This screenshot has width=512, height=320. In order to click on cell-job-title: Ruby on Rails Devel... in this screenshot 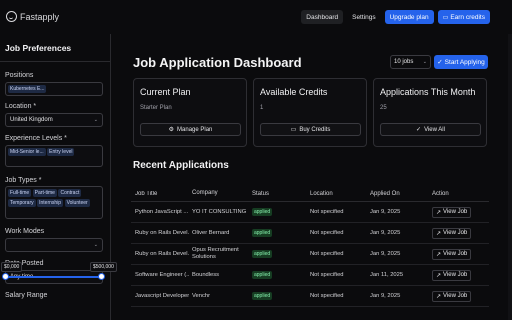, I will do `click(162, 254)`.